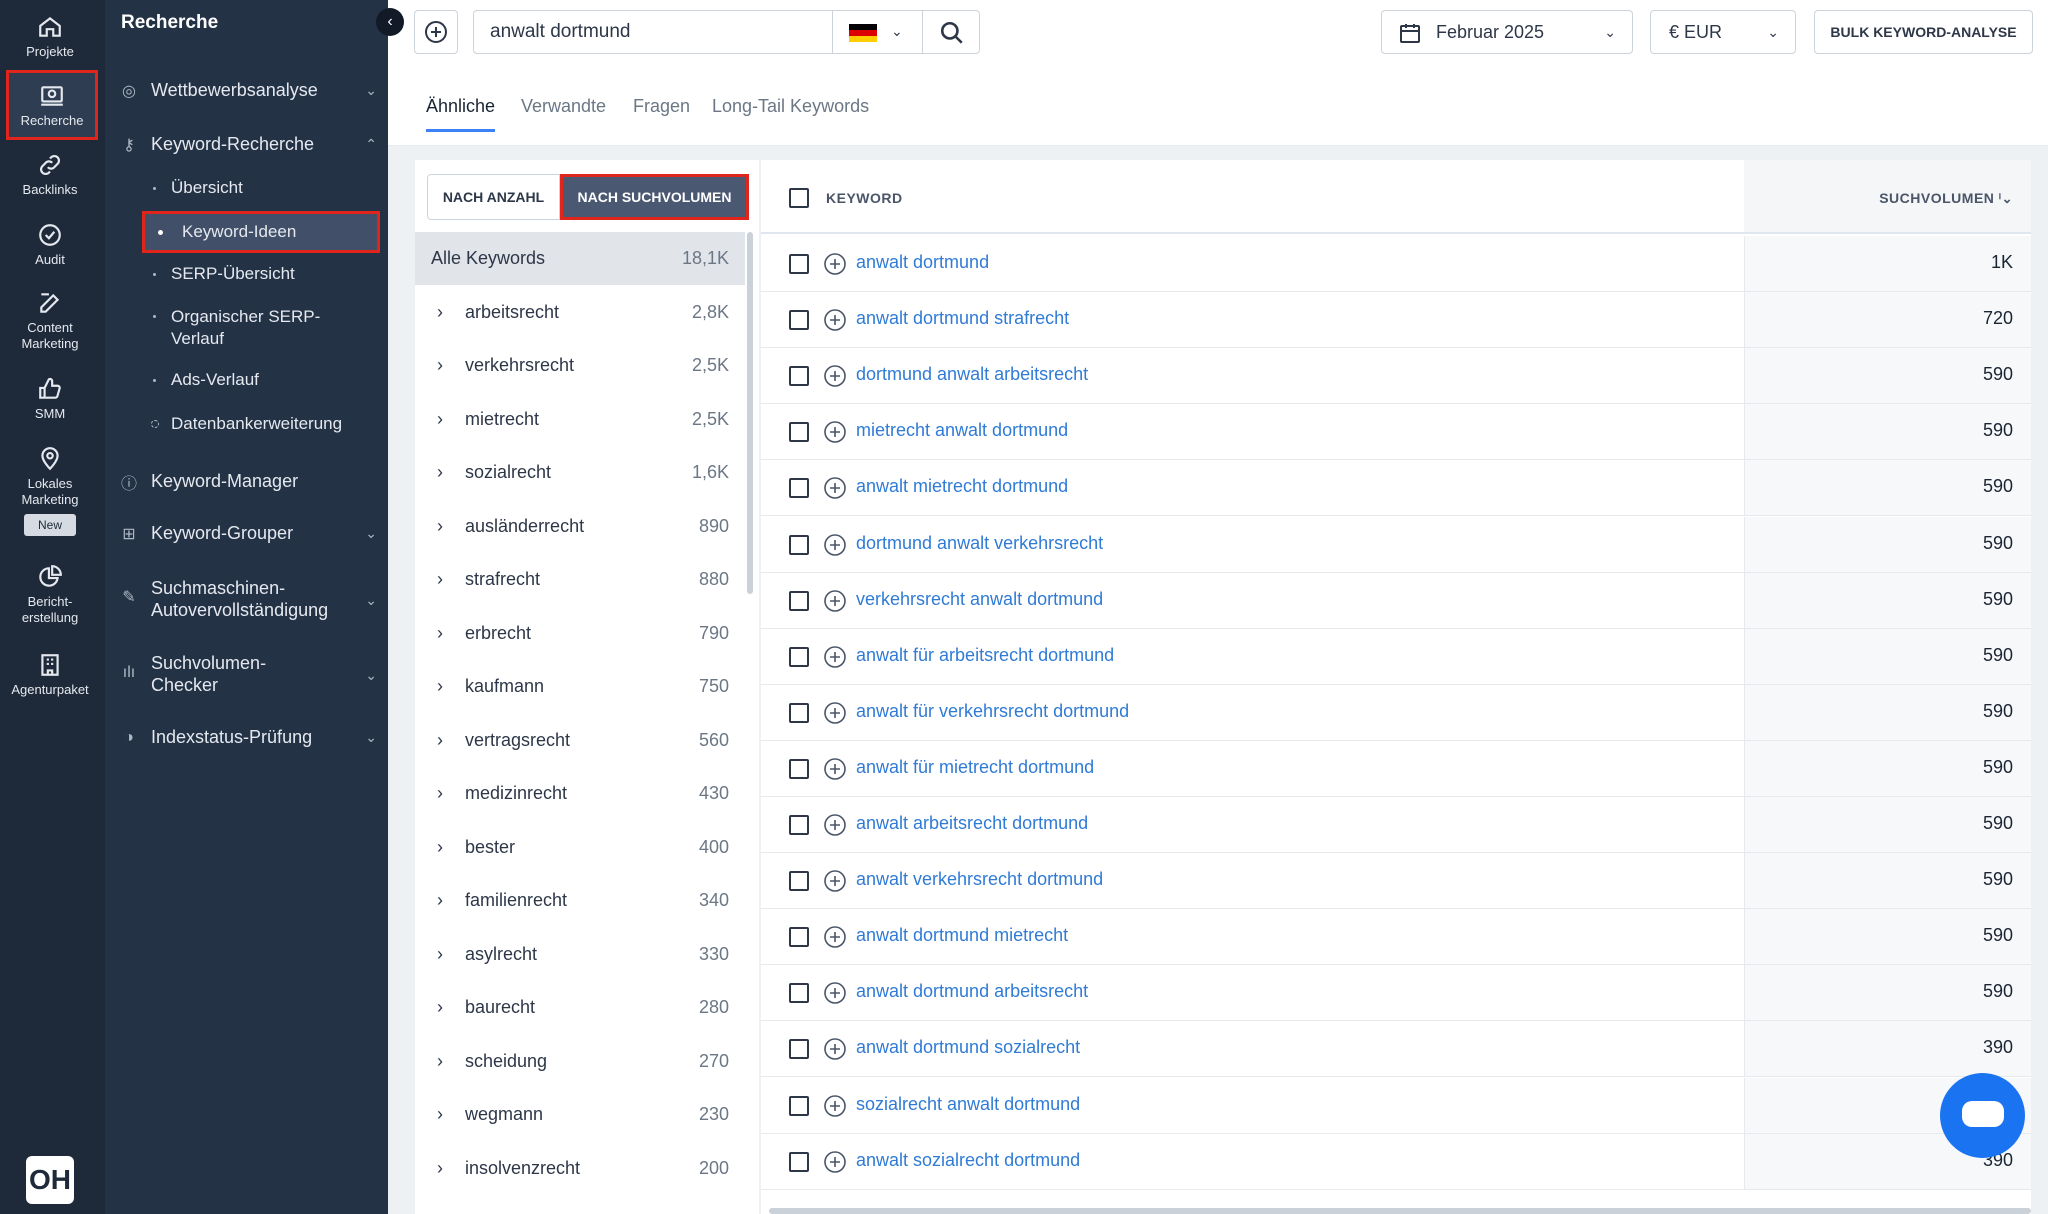 This screenshot has width=2048, height=1214. What do you see at coordinates (962, 318) in the screenshot?
I see `keyword-link: anwalt dortmund strafrecht` at bounding box center [962, 318].